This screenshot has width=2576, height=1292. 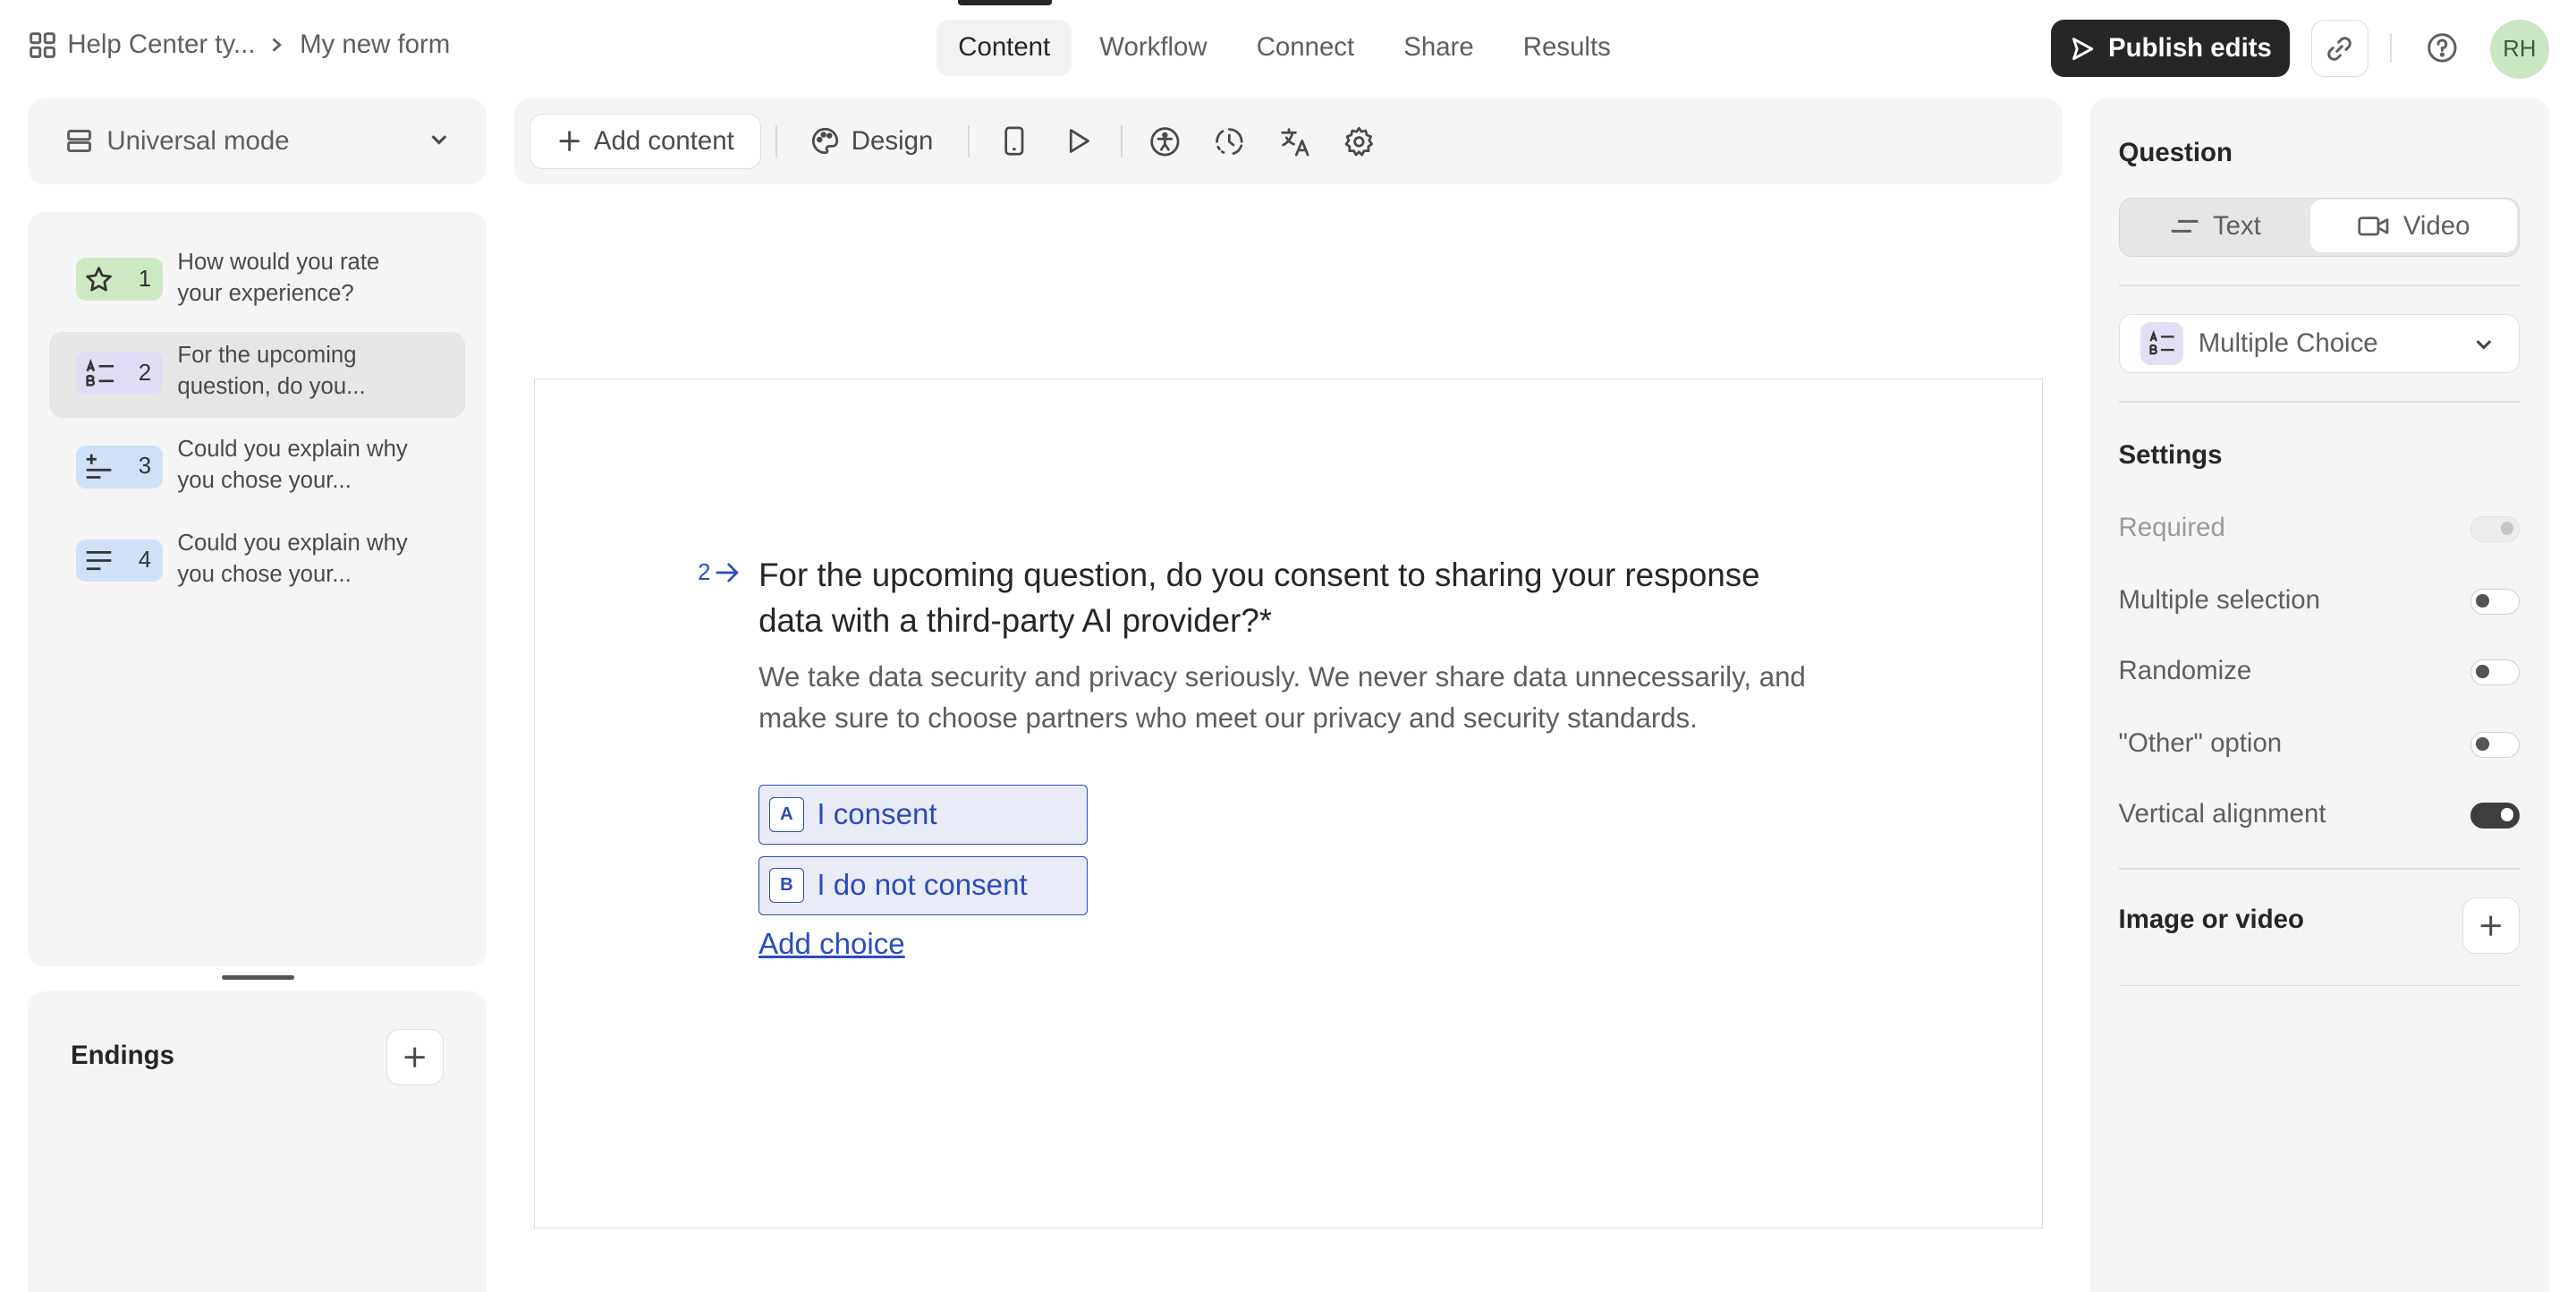 I want to click on panel-title: Question, so click(x=2175, y=153).